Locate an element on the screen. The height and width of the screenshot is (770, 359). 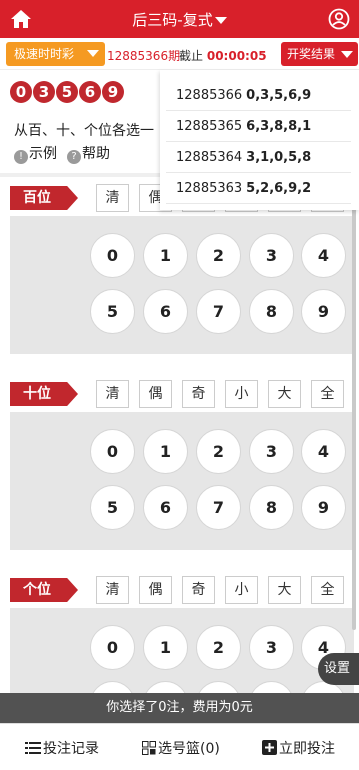
info-icon: ! is located at coordinates (21, 157).